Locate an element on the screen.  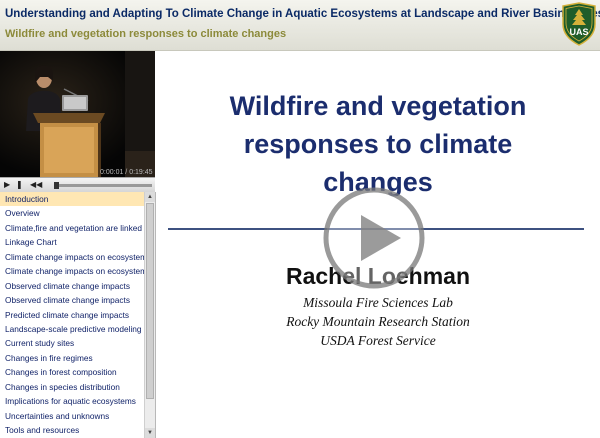
seek-bar is located at coordinates (103, 185).